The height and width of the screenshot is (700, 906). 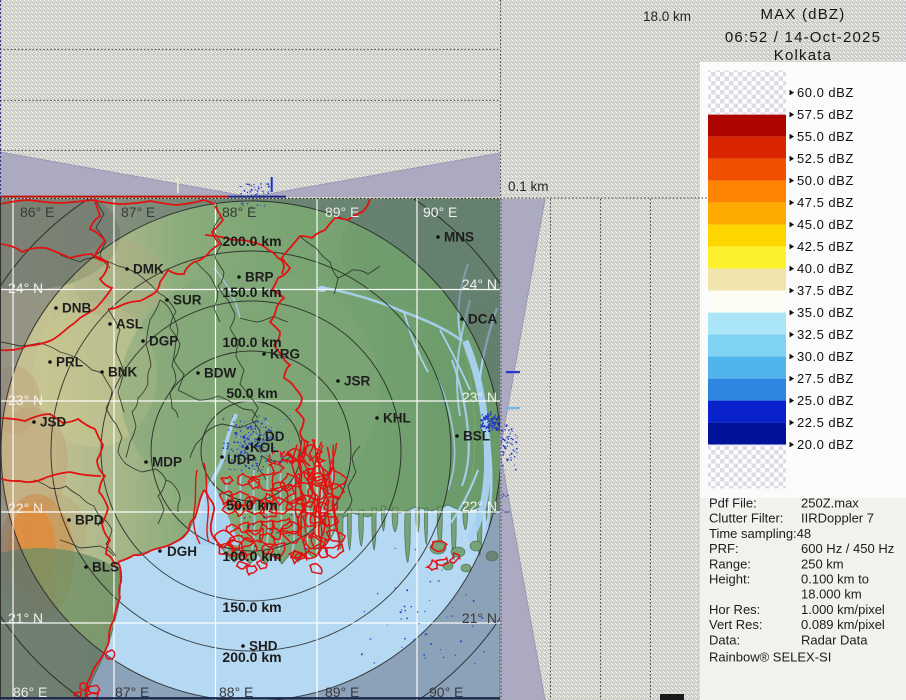 I want to click on svg-text: Radar Data, so click(x=834, y=639).